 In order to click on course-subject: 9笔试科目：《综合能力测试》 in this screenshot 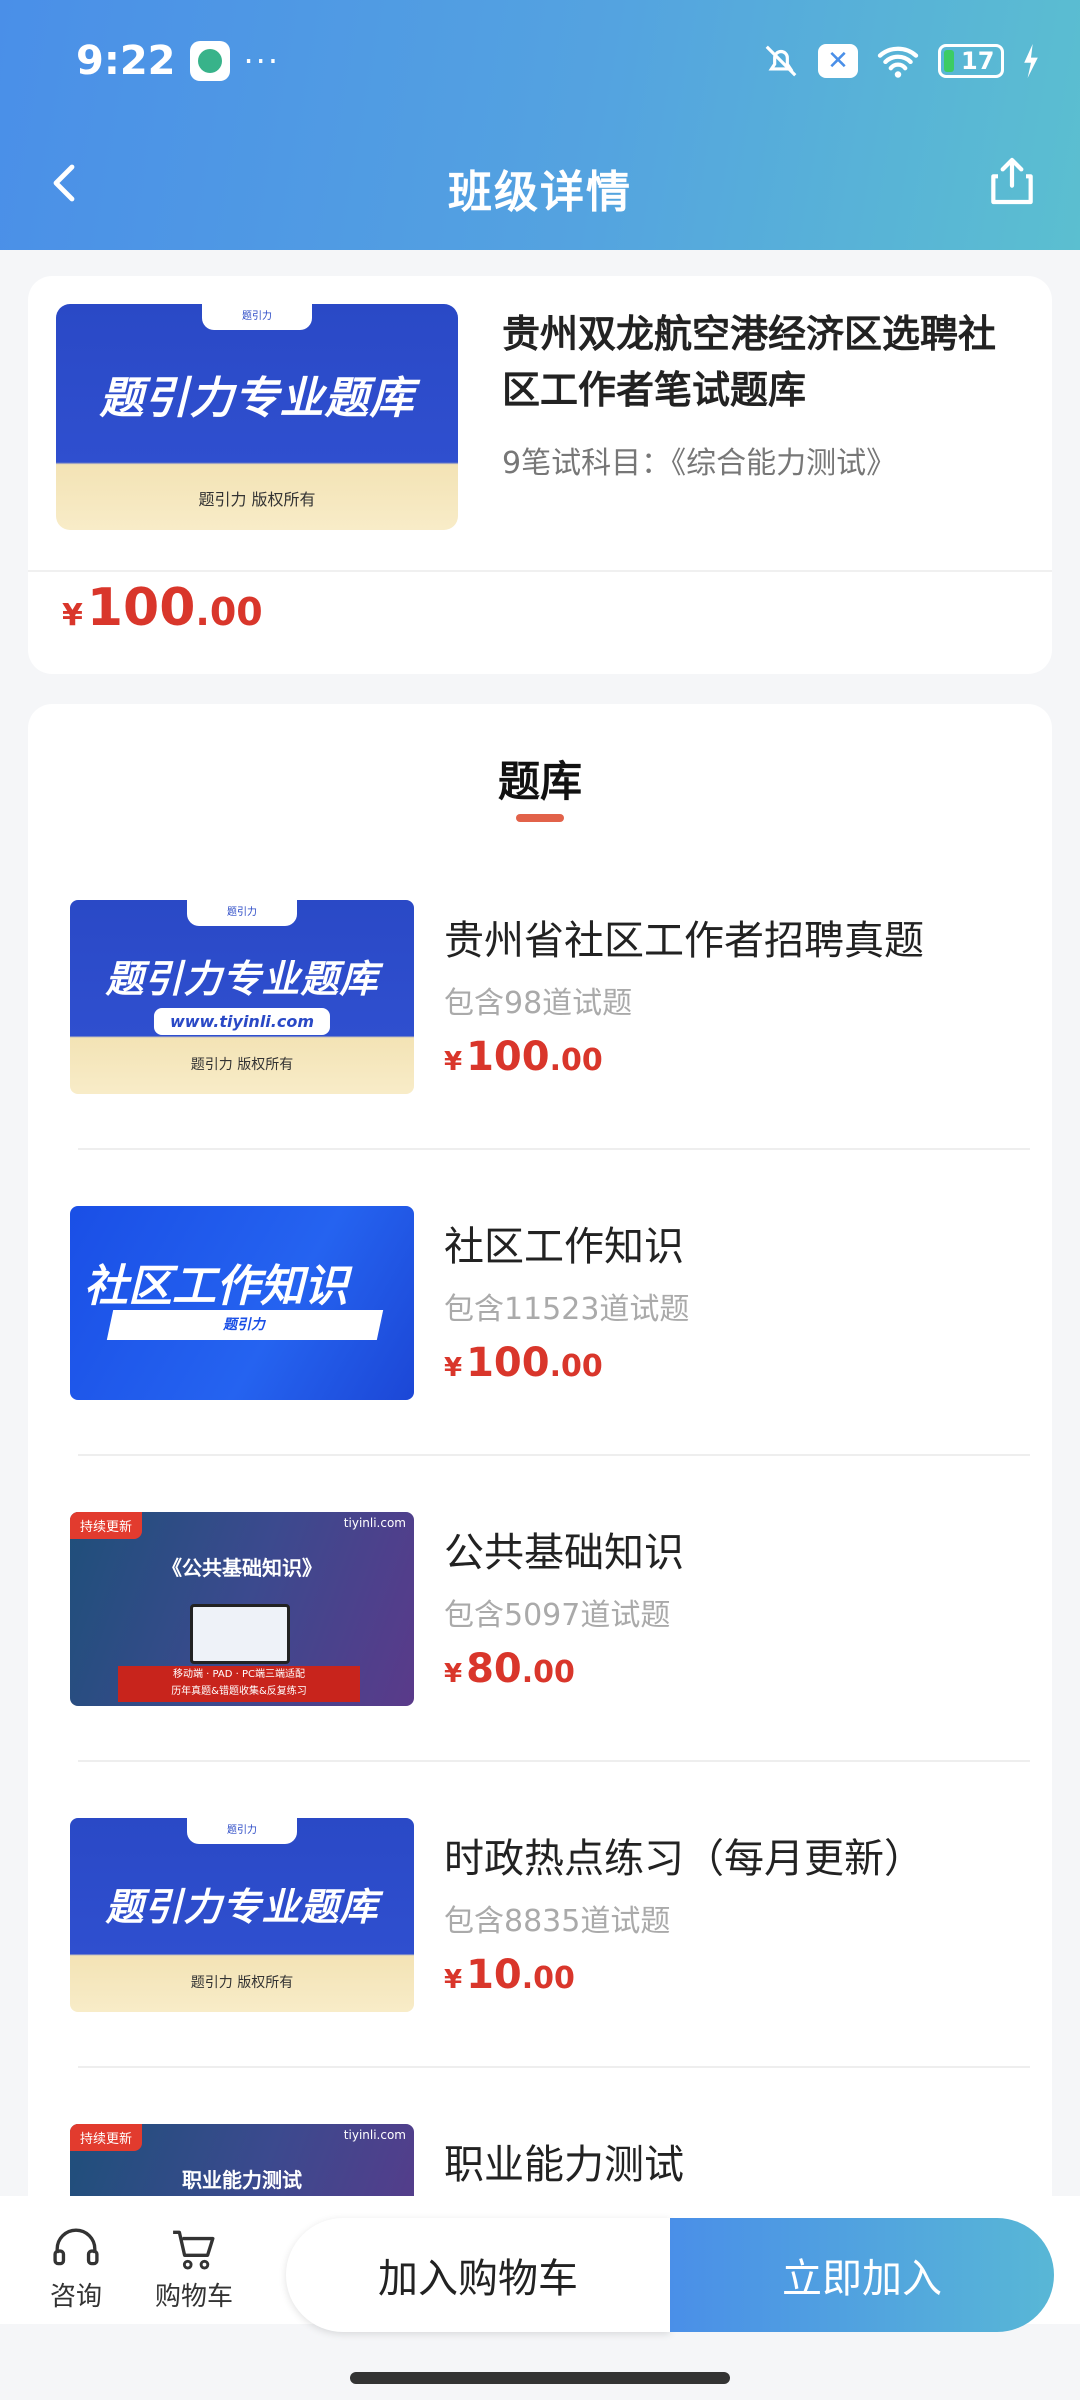, I will do `click(699, 463)`.